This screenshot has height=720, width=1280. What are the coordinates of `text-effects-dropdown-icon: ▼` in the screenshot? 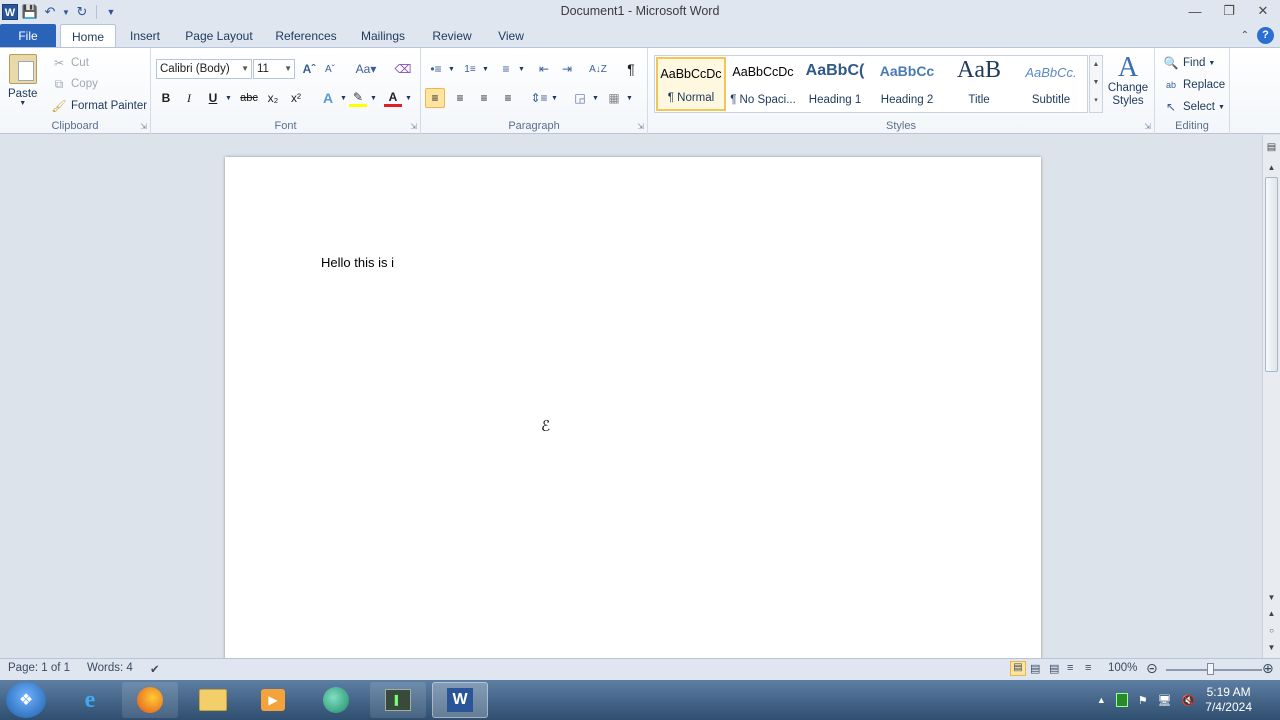 It's located at (343, 98).